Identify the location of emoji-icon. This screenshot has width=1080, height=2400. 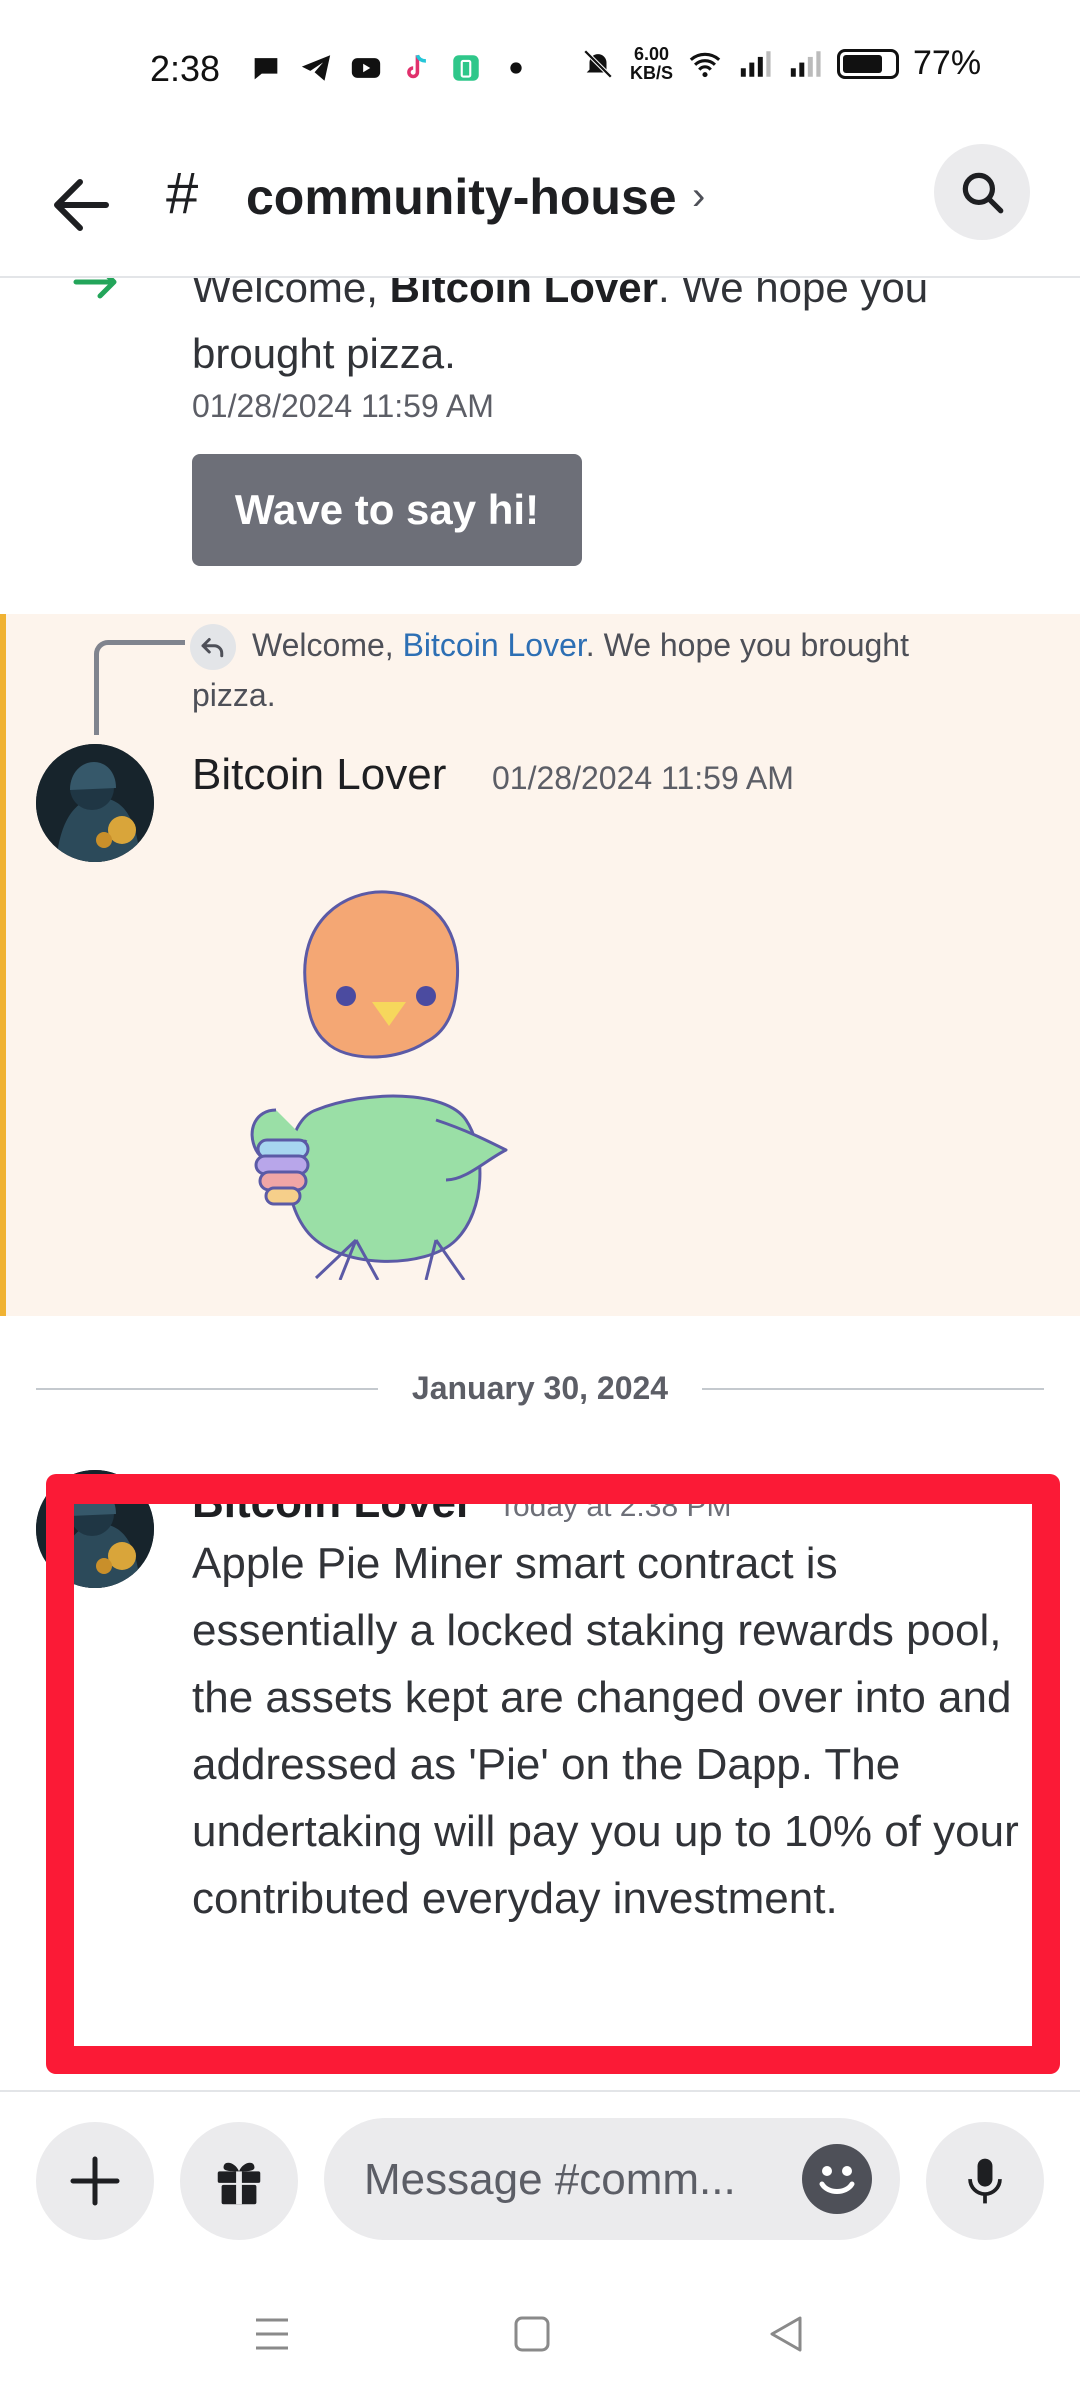
(837, 2180).